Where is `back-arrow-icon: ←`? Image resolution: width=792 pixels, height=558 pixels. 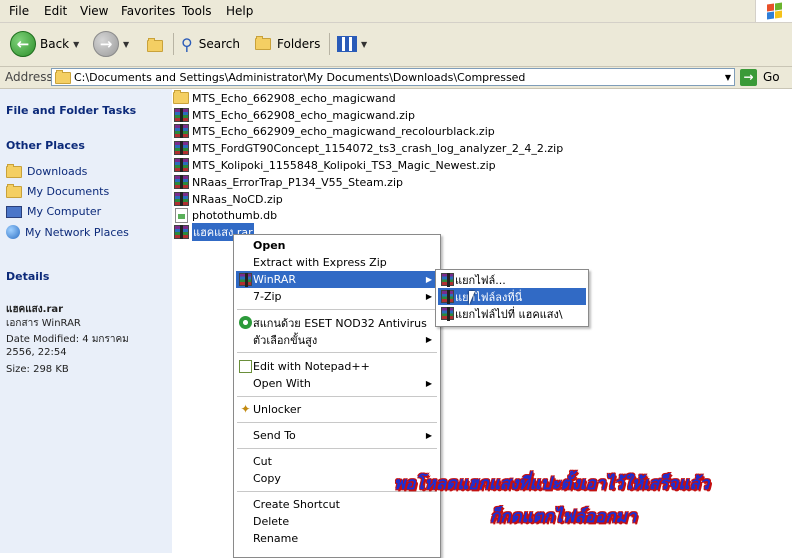
back-arrow-icon: ← is located at coordinates (23, 44).